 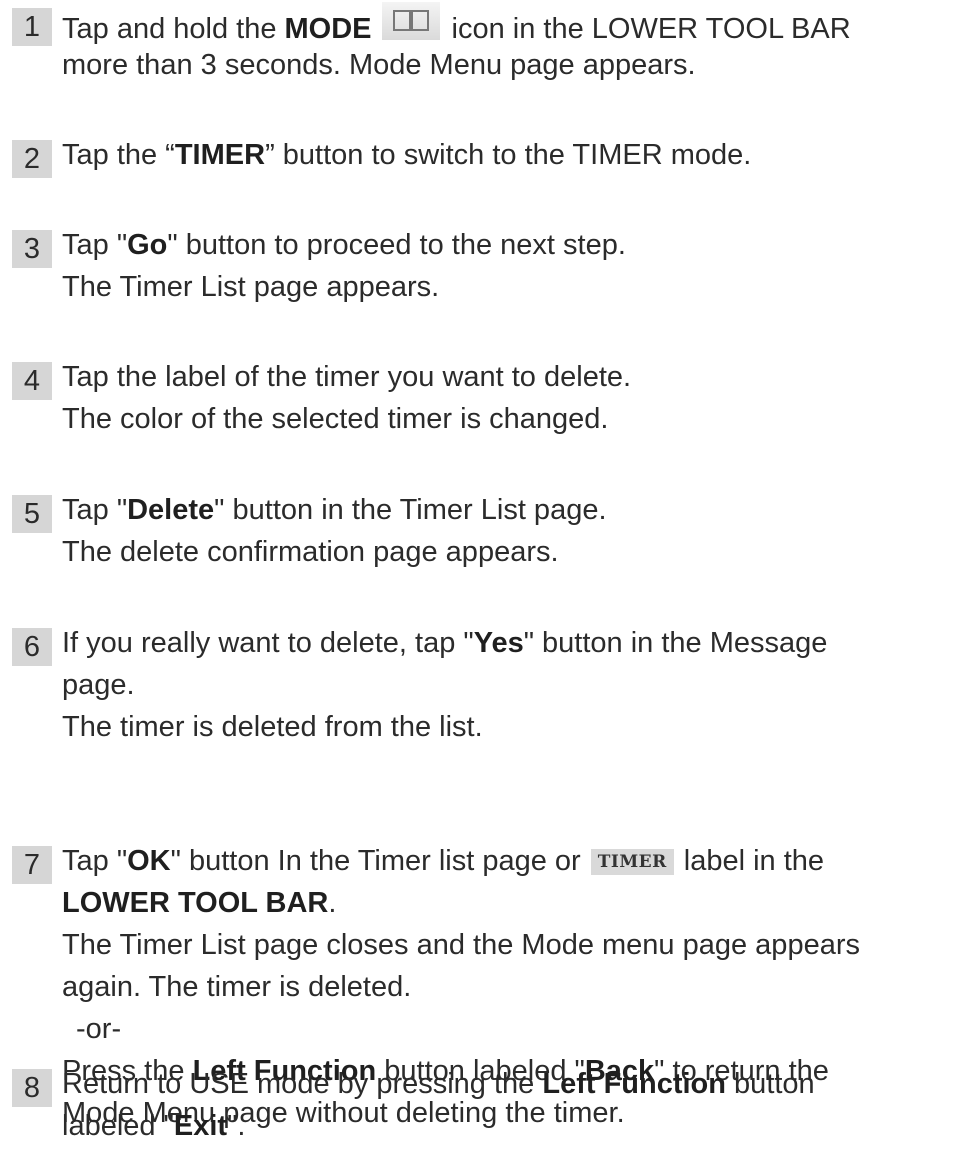 I want to click on text-run: again. The timer is deleted., so click(x=237, y=987).